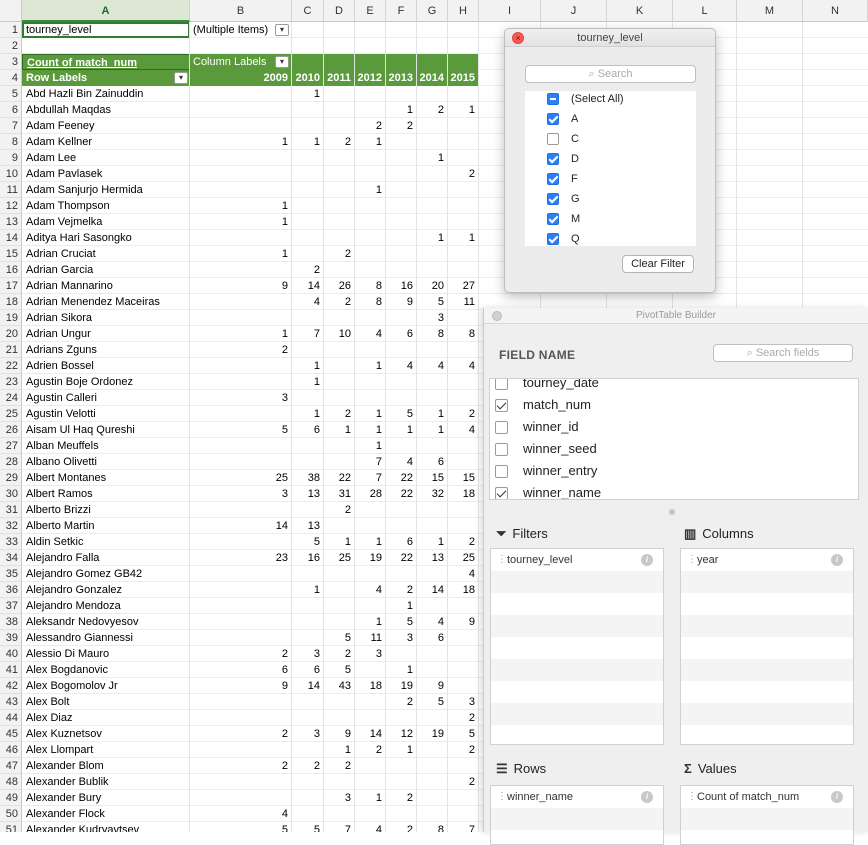 The image size is (868, 845). Describe the element at coordinates (401, 11) in the screenshot. I see `column-header-f: F` at that location.